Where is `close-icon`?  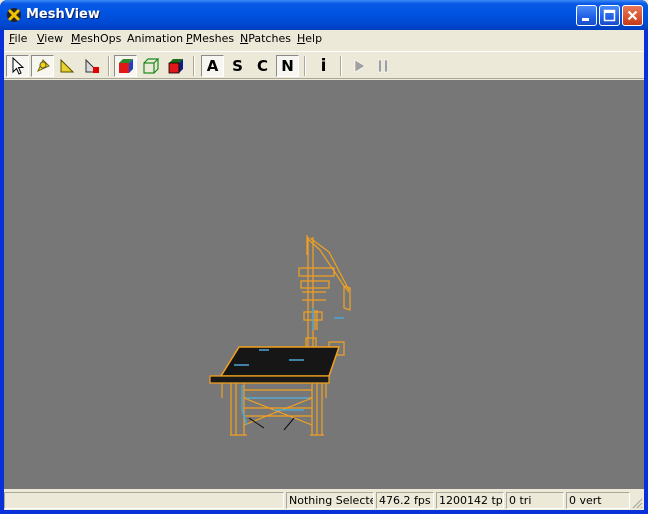 close-icon is located at coordinates (632, 15).